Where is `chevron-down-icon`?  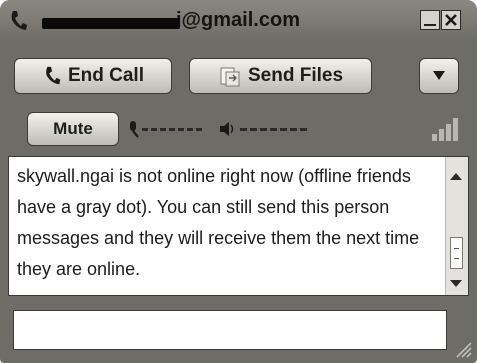
chevron-down-icon is located at coordinates (439, 75).